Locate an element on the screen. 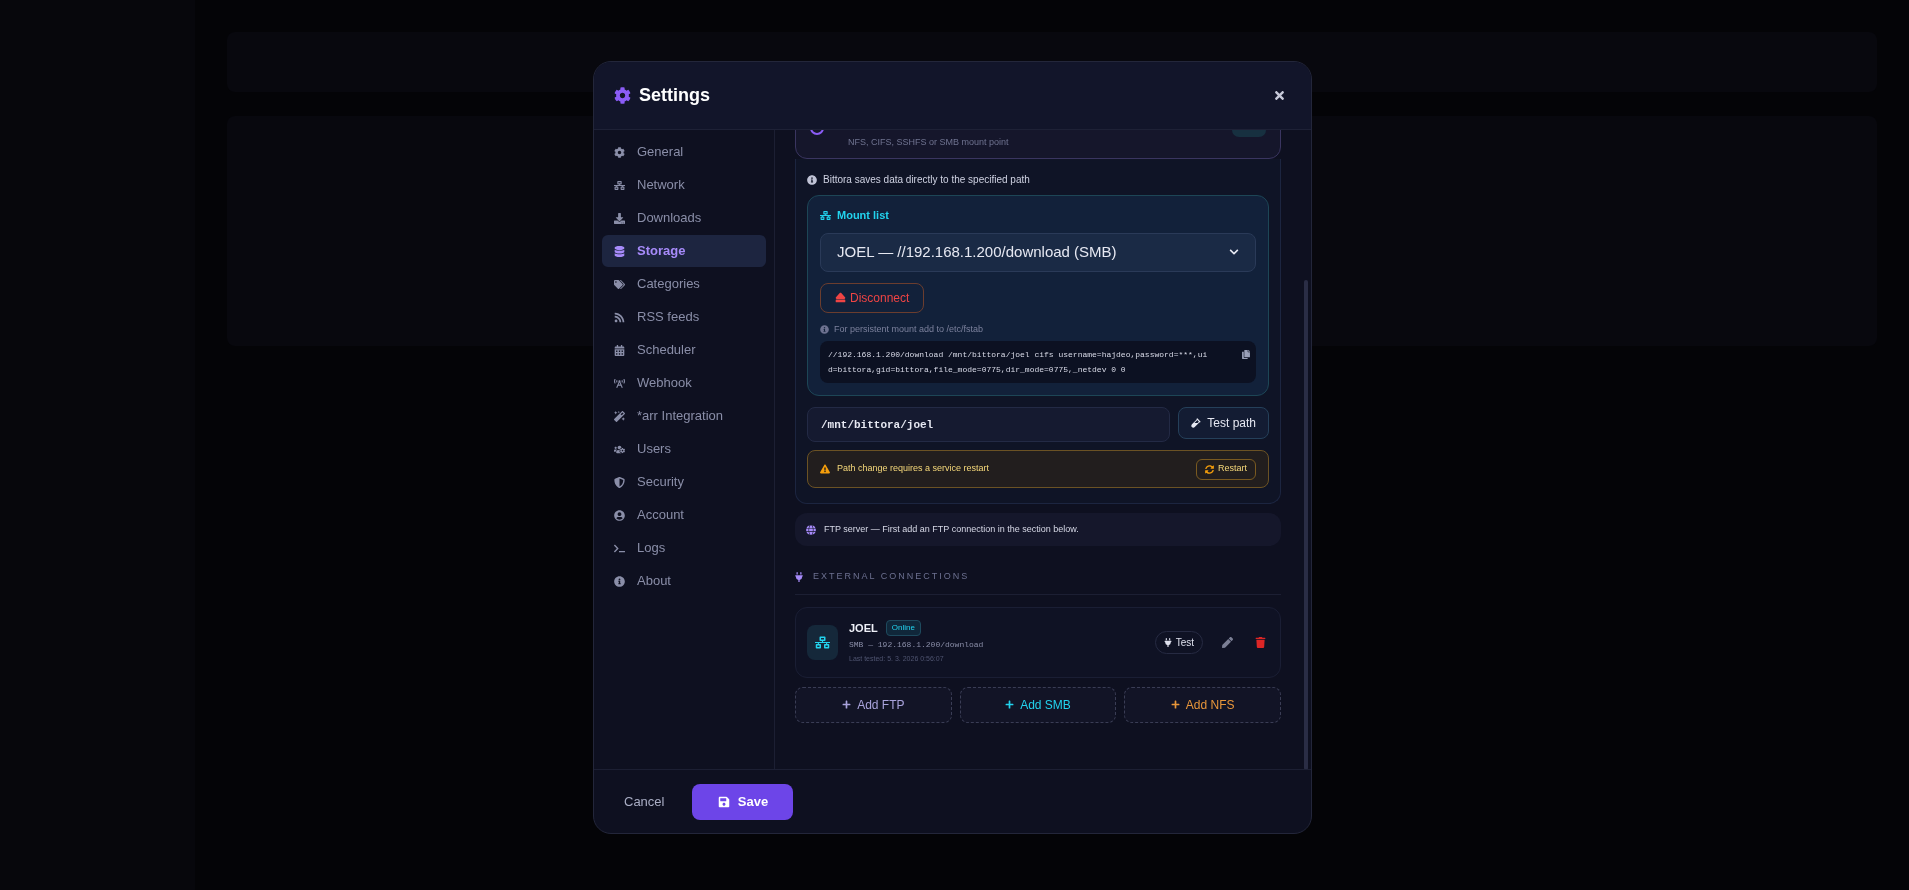 The width and height of the screenshot is (1909, 890). close-icon is located at coordinates (1279, 95).